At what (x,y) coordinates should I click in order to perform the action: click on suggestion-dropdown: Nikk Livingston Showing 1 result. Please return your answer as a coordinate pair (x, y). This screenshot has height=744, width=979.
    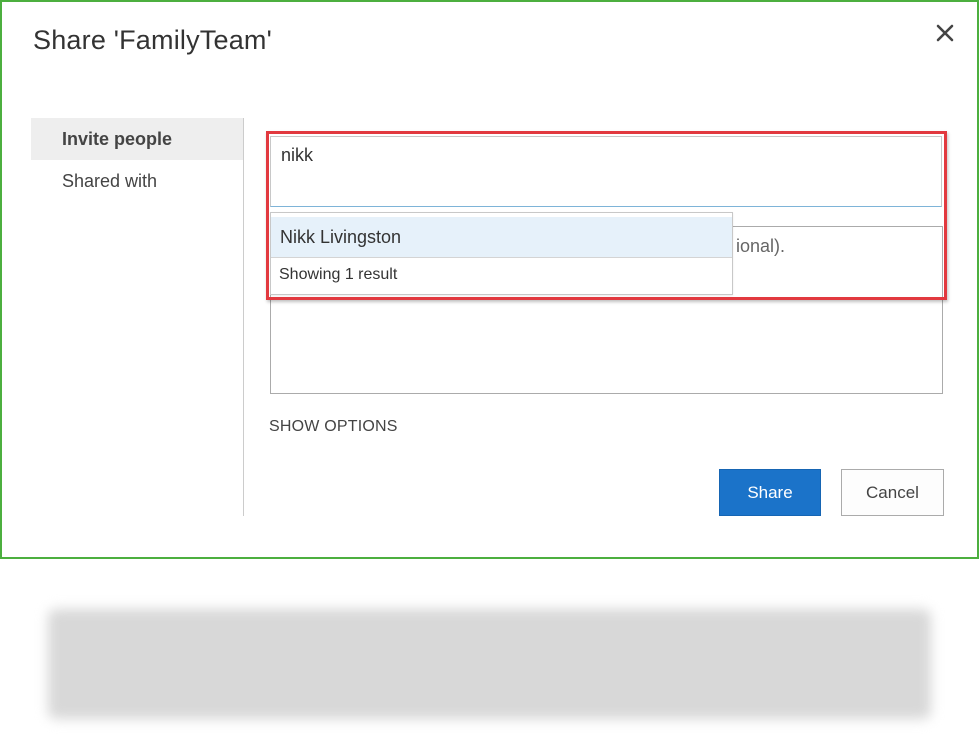
    Looking at the image, I should click on (501, 253).